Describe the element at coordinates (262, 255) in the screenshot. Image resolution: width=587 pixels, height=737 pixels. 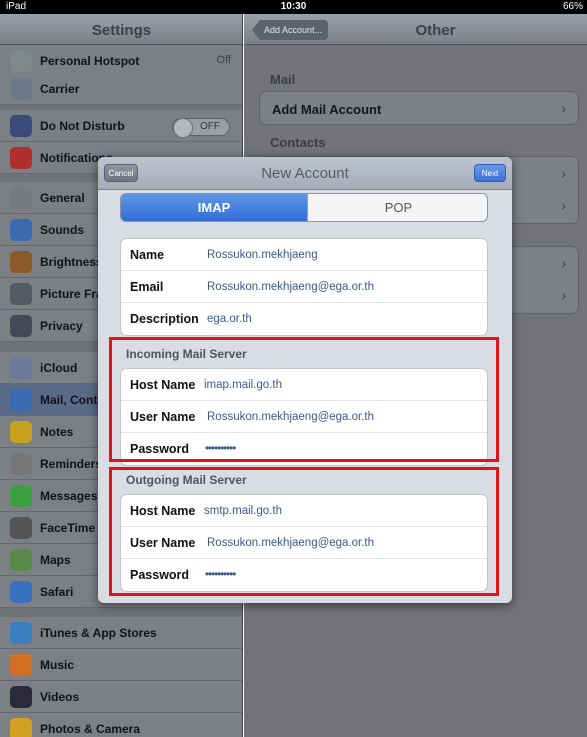
I see `field-value: Rossukon.mekhjaeng` at that location.